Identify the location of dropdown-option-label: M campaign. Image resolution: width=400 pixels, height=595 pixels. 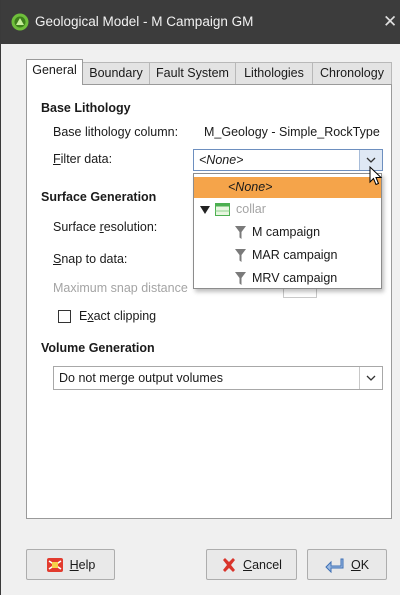
(286, 232).